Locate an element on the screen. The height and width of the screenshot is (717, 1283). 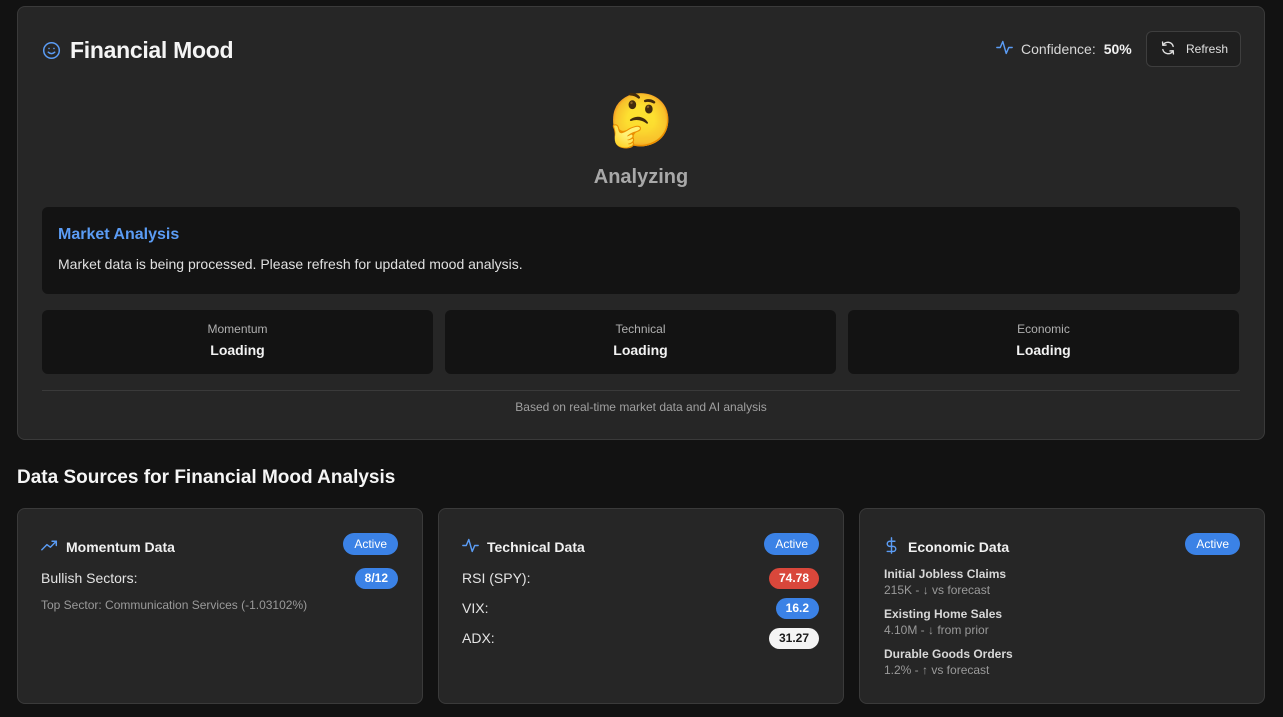
factor-label: Economic is located at coordinates (1043, 329).